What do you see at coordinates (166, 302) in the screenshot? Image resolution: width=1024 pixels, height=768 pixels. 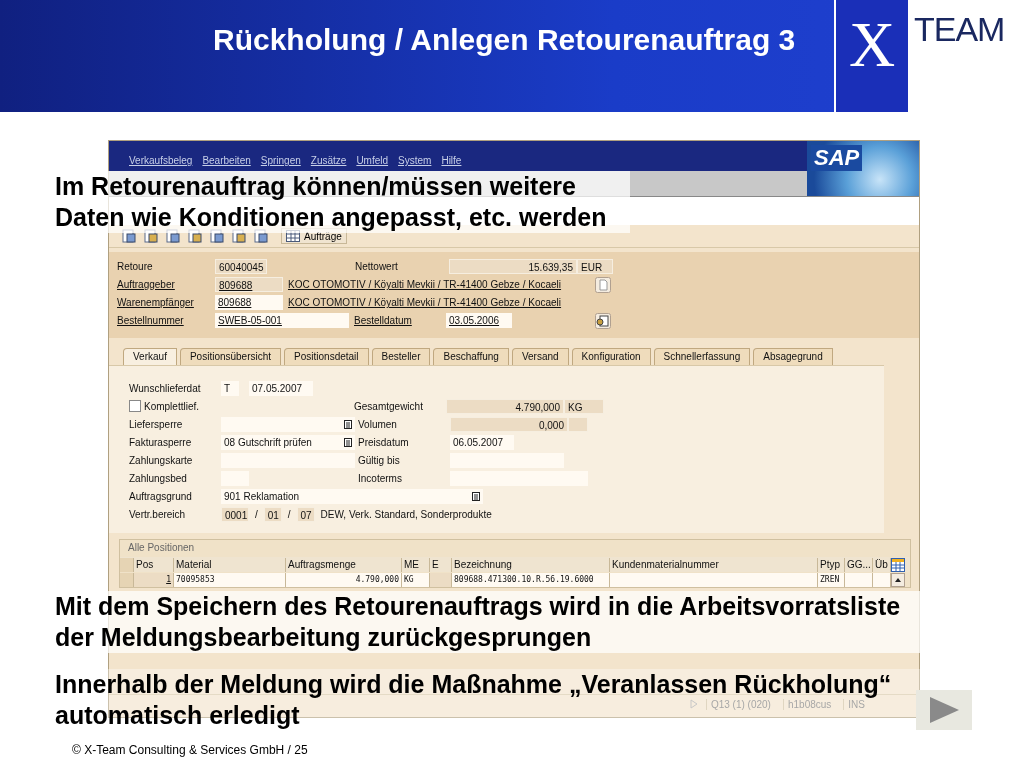 I see `field-label-link: Warenempfänger` at bounding box center [166, 302].